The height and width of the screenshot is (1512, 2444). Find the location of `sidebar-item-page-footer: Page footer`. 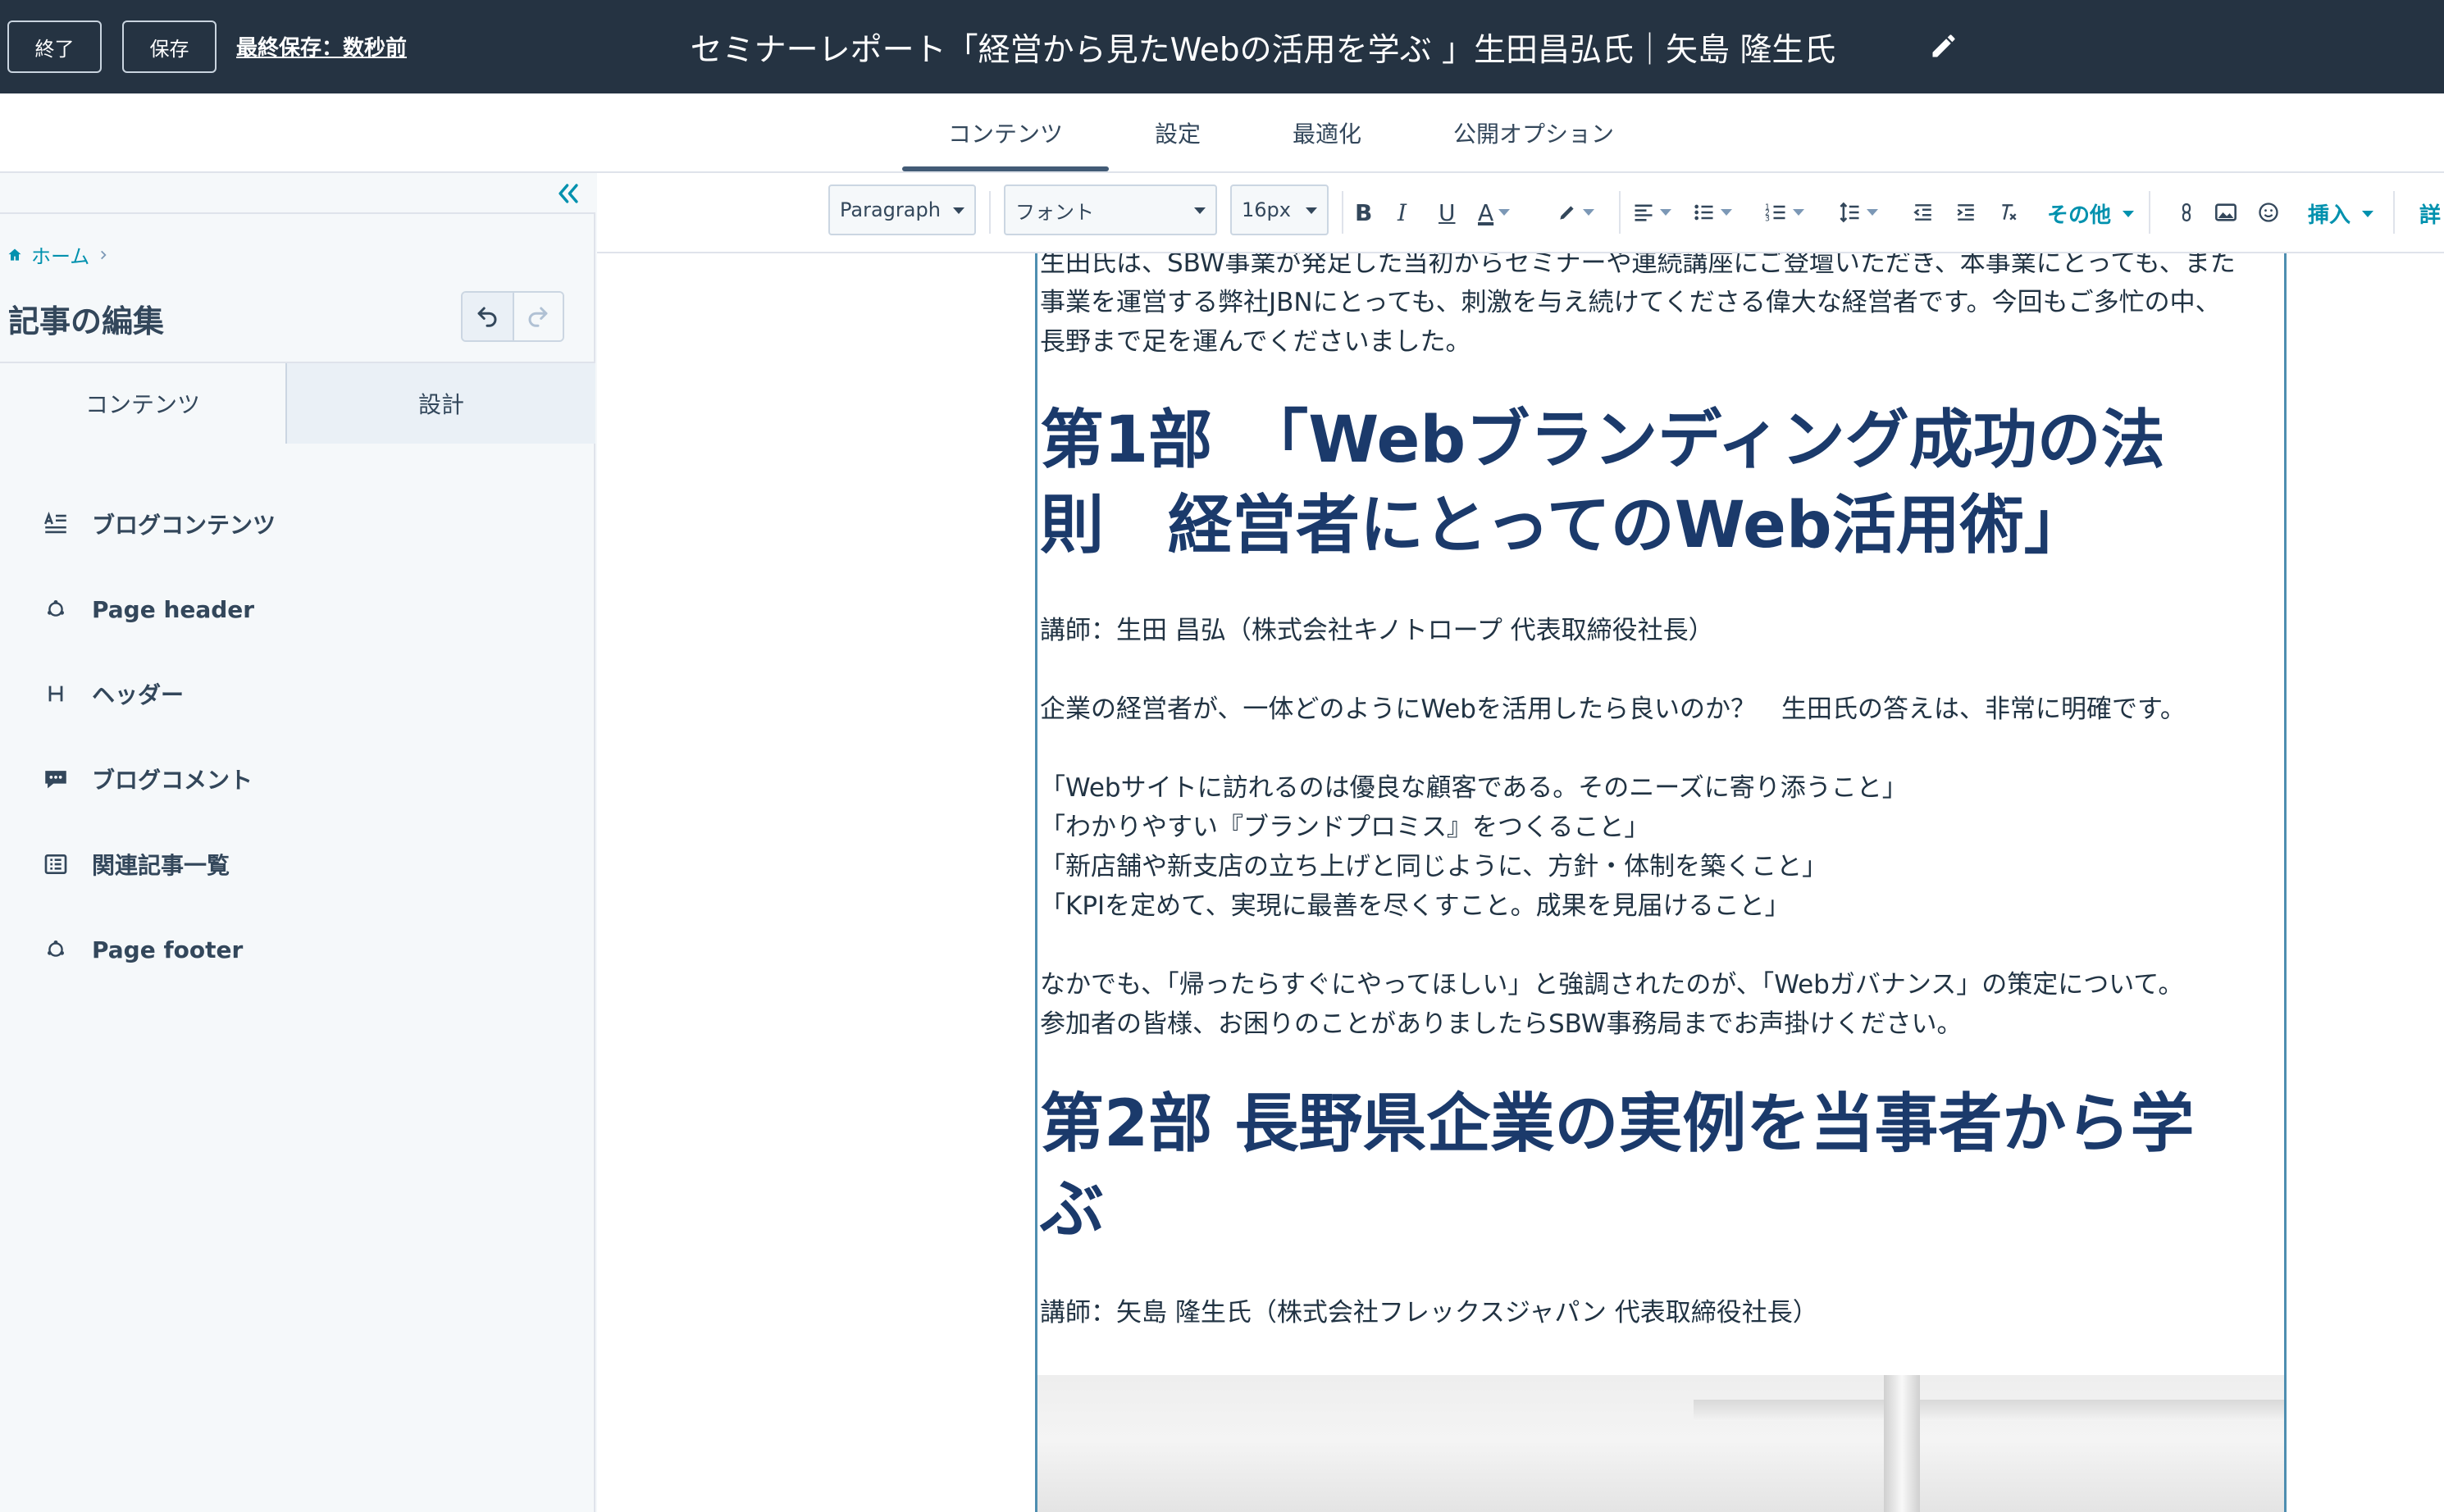

sidebar-item-page-footer: Page footer is located at coordinates (141, 949).